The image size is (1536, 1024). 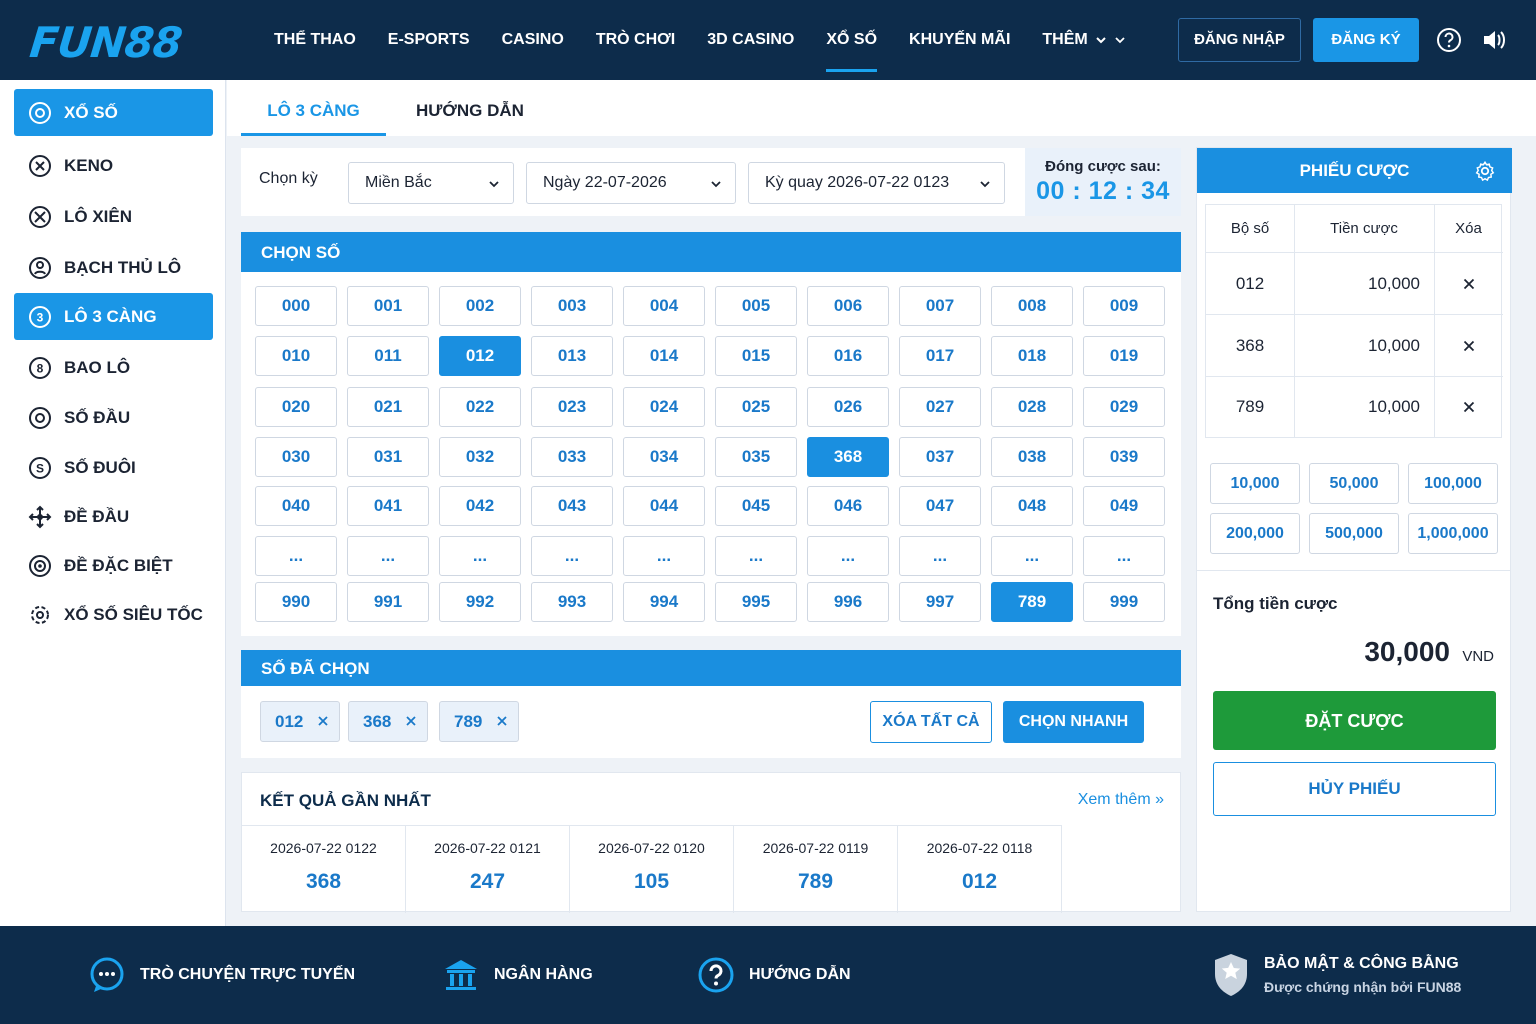 I want to click on number-button-030: 030, so click(x=296, y=457).